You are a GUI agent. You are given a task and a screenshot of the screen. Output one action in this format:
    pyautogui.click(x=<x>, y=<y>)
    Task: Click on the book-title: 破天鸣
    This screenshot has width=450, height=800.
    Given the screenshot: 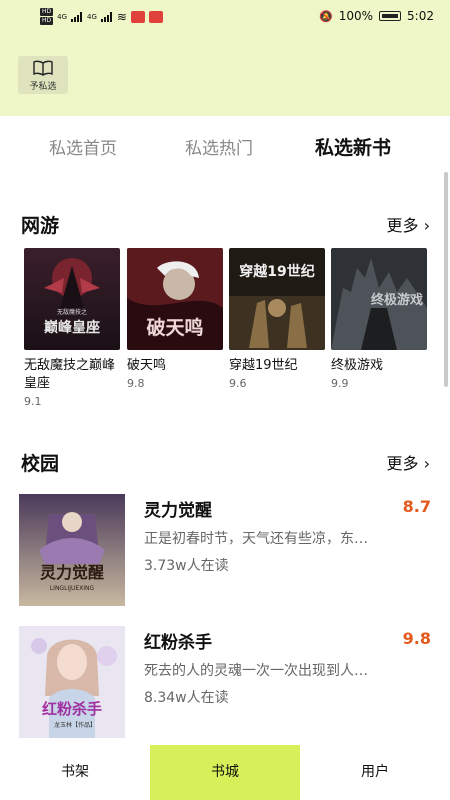 What is the action you would take?
    pyautogui.click(x=147, y=365)
    